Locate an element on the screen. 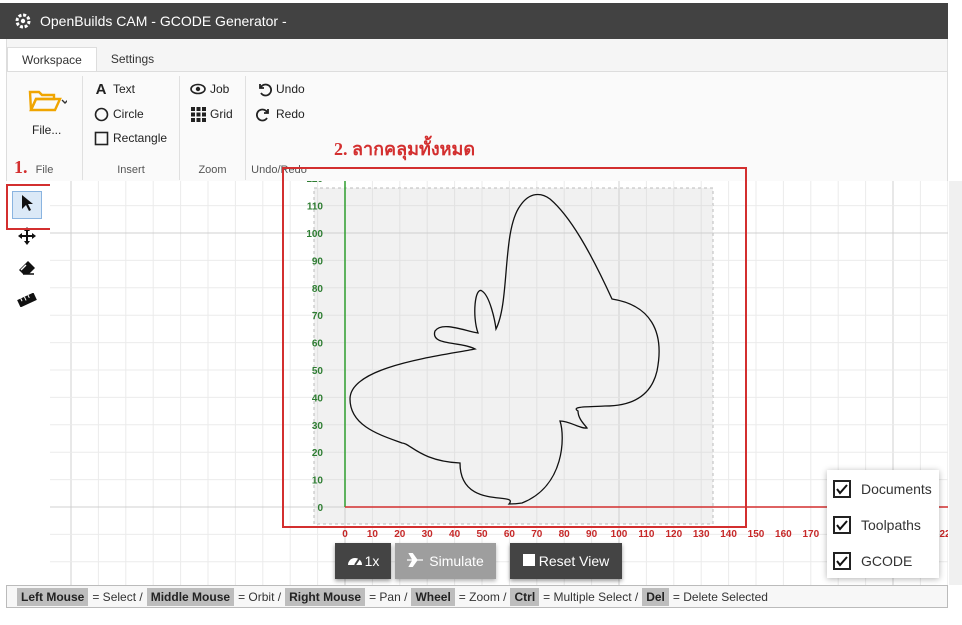 The image size is (962, 625). checkbox-gcode is located at coordinates (842, 561).